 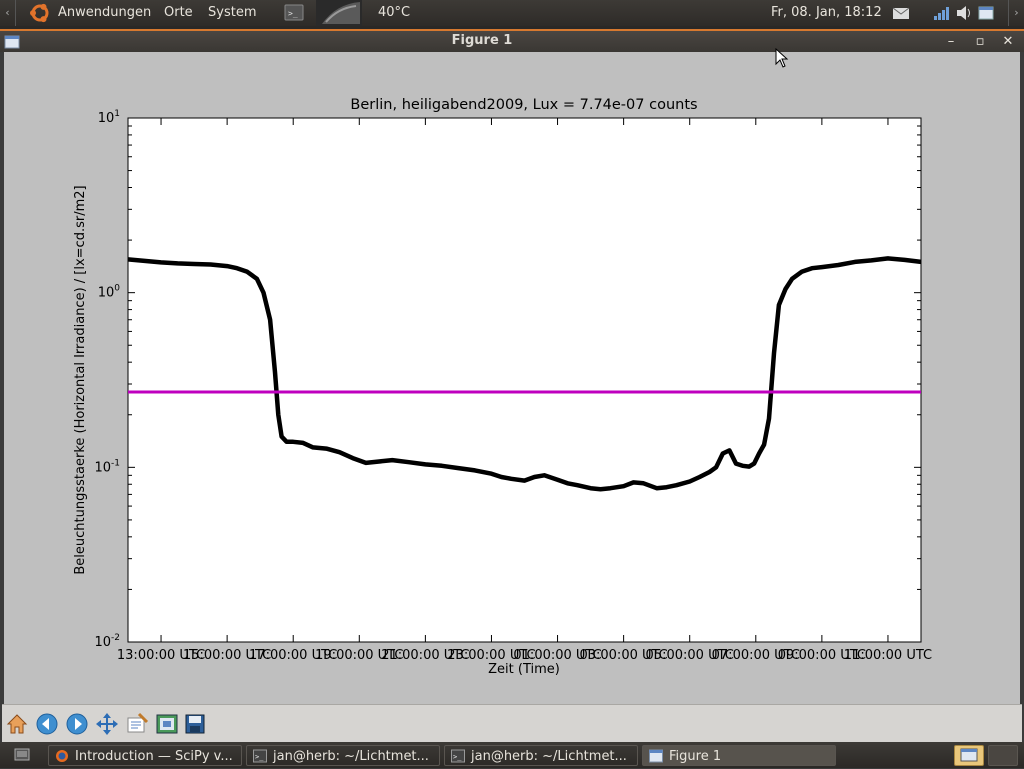 I want to click on workspace-switcher, so click(x=969, y=755).